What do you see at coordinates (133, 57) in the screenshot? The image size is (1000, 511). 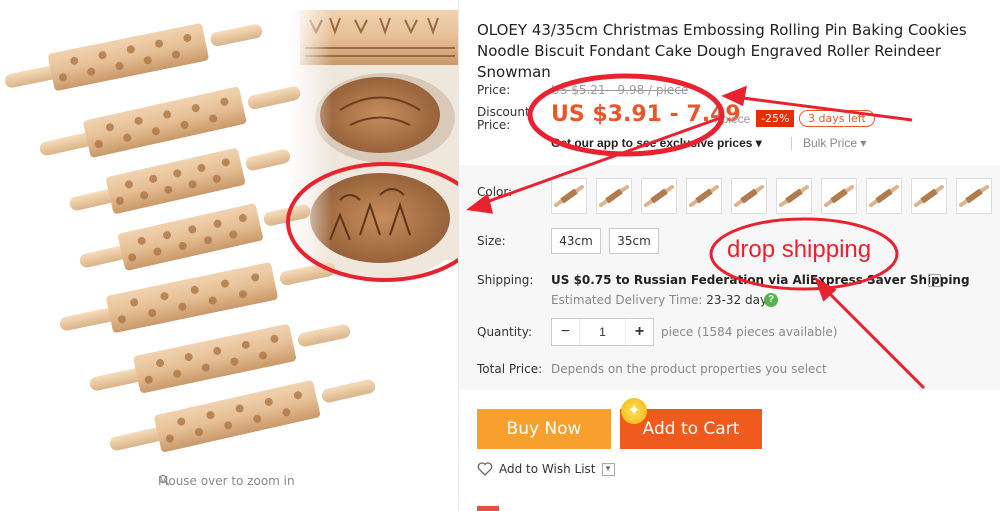 I see `rolling-pin-stars` at bounding box center [133, 57].